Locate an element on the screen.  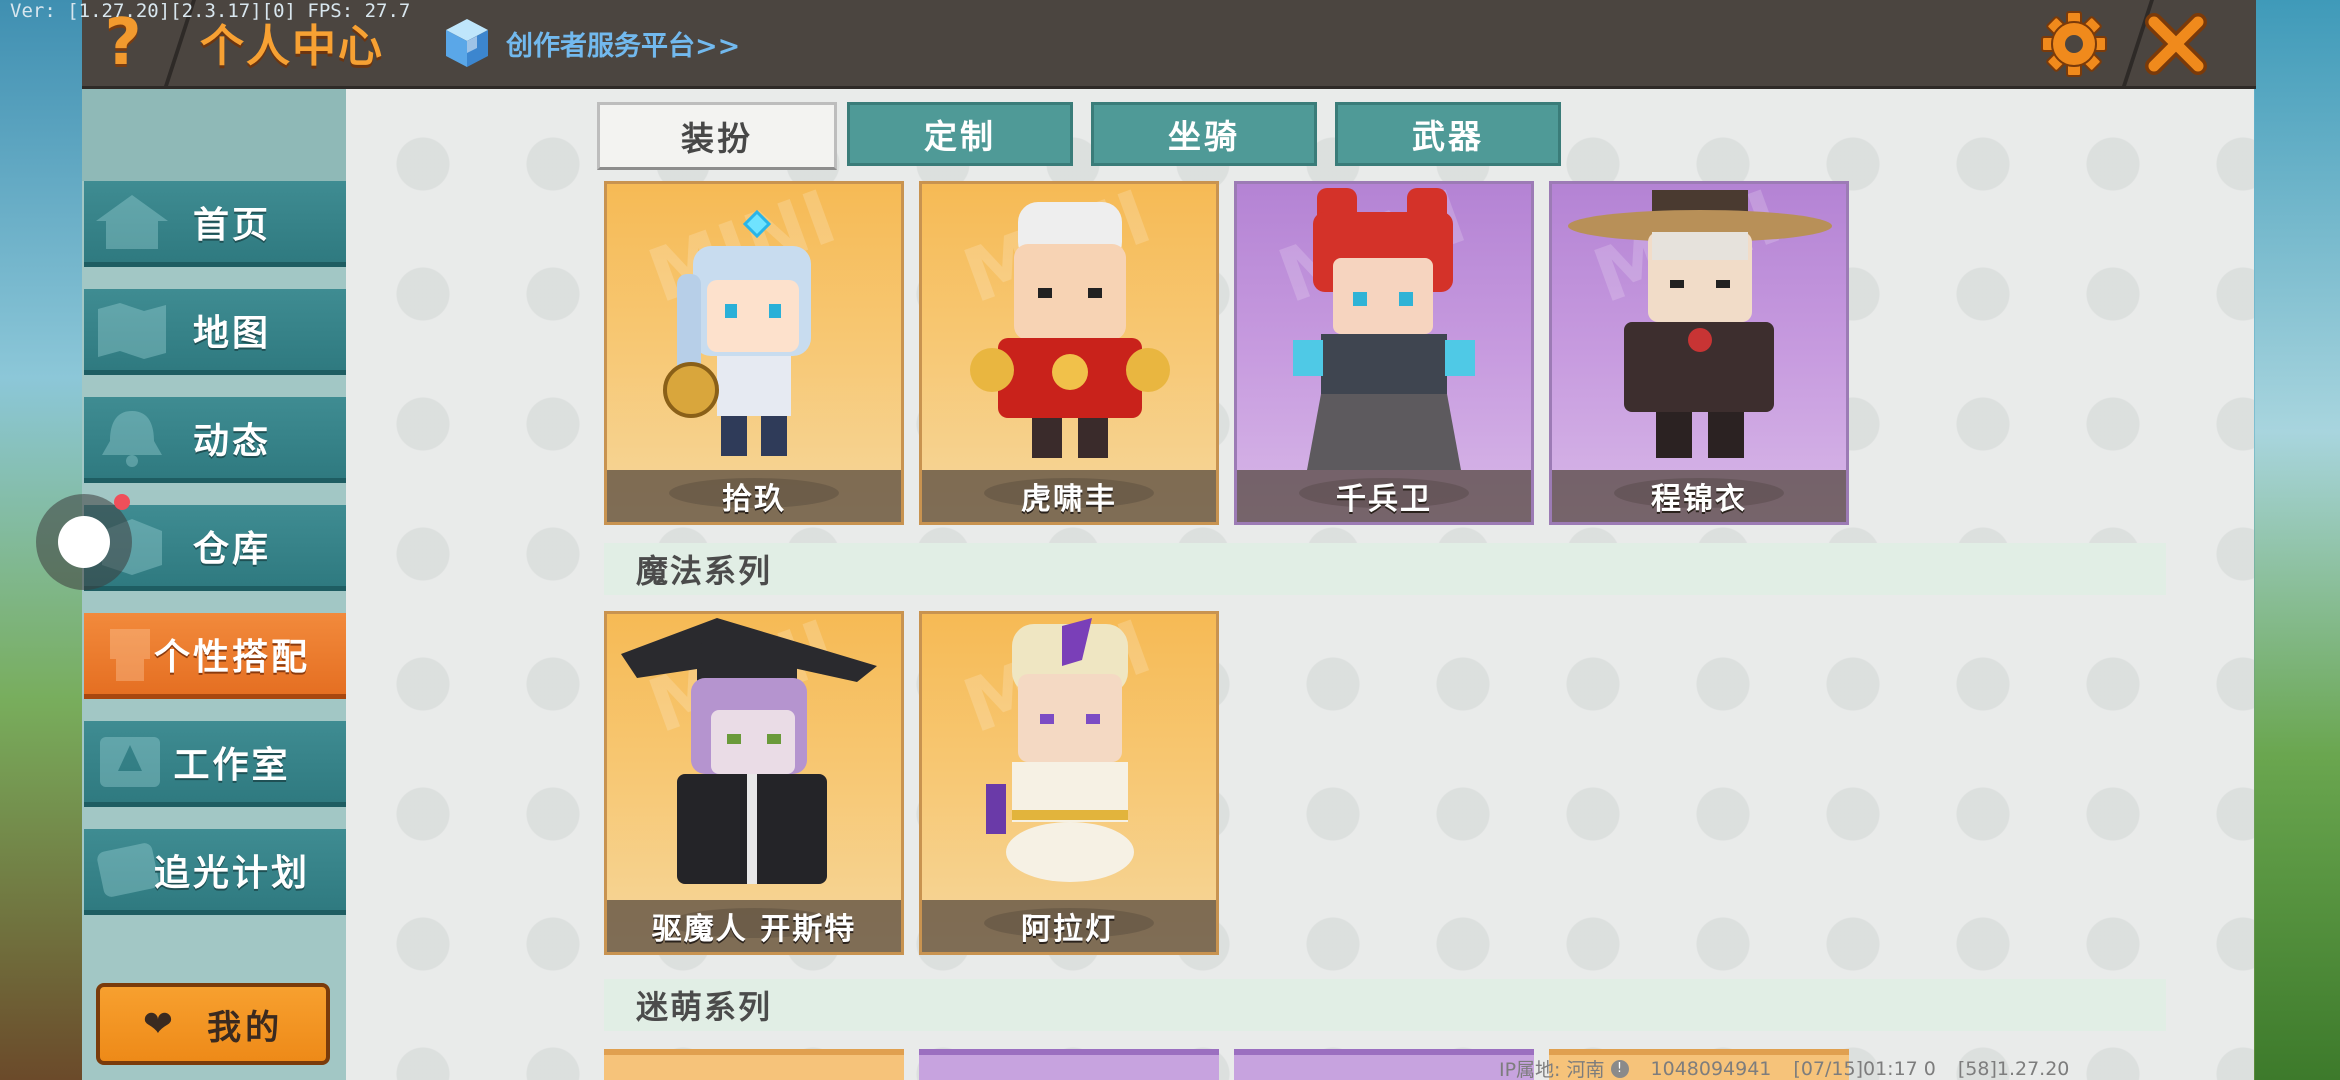
build-info: [58]1.27.20 is located at coordinates (2013, 1068).